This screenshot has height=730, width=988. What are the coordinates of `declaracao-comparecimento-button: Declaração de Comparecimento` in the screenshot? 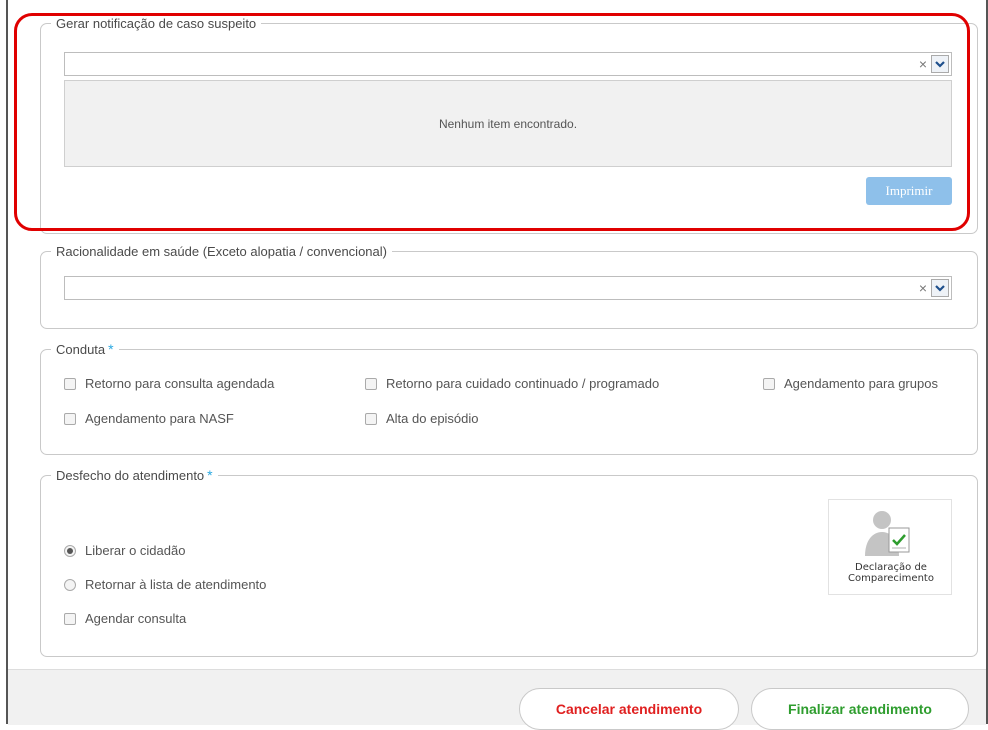 It's located at (890, 547).